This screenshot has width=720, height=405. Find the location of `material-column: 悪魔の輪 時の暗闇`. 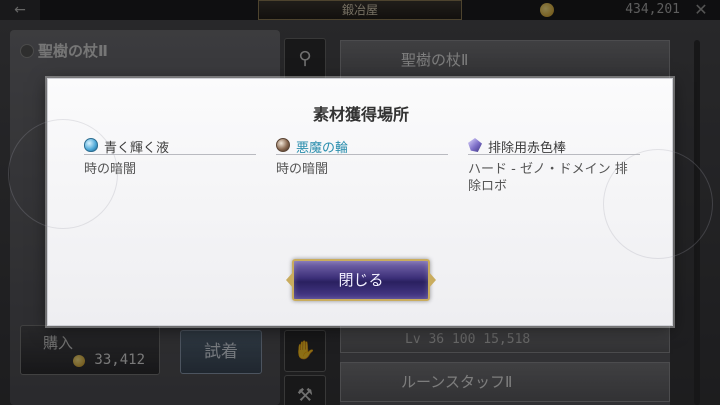

material-column: 悪魔の輪 時の暗闇 is located at coordinates (362, 157).